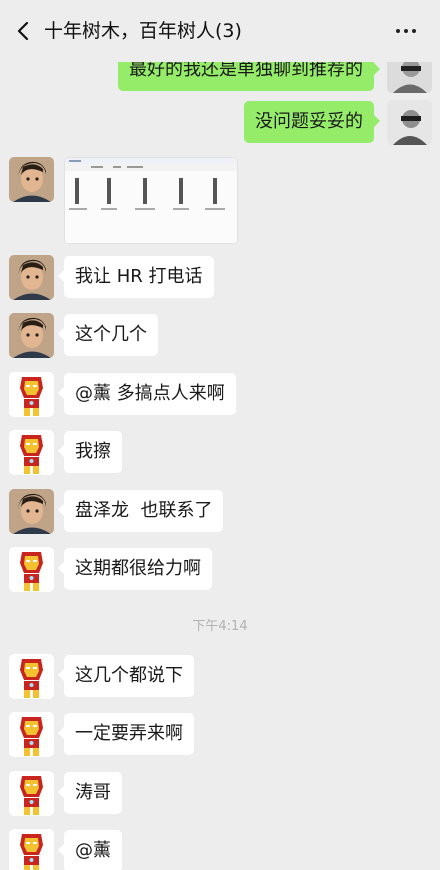 The width and height of the screenshot is (440, 870). Describe the element at coordinates (90, 850) in the screenshot. I see `message-bubble: @薰` at that location.